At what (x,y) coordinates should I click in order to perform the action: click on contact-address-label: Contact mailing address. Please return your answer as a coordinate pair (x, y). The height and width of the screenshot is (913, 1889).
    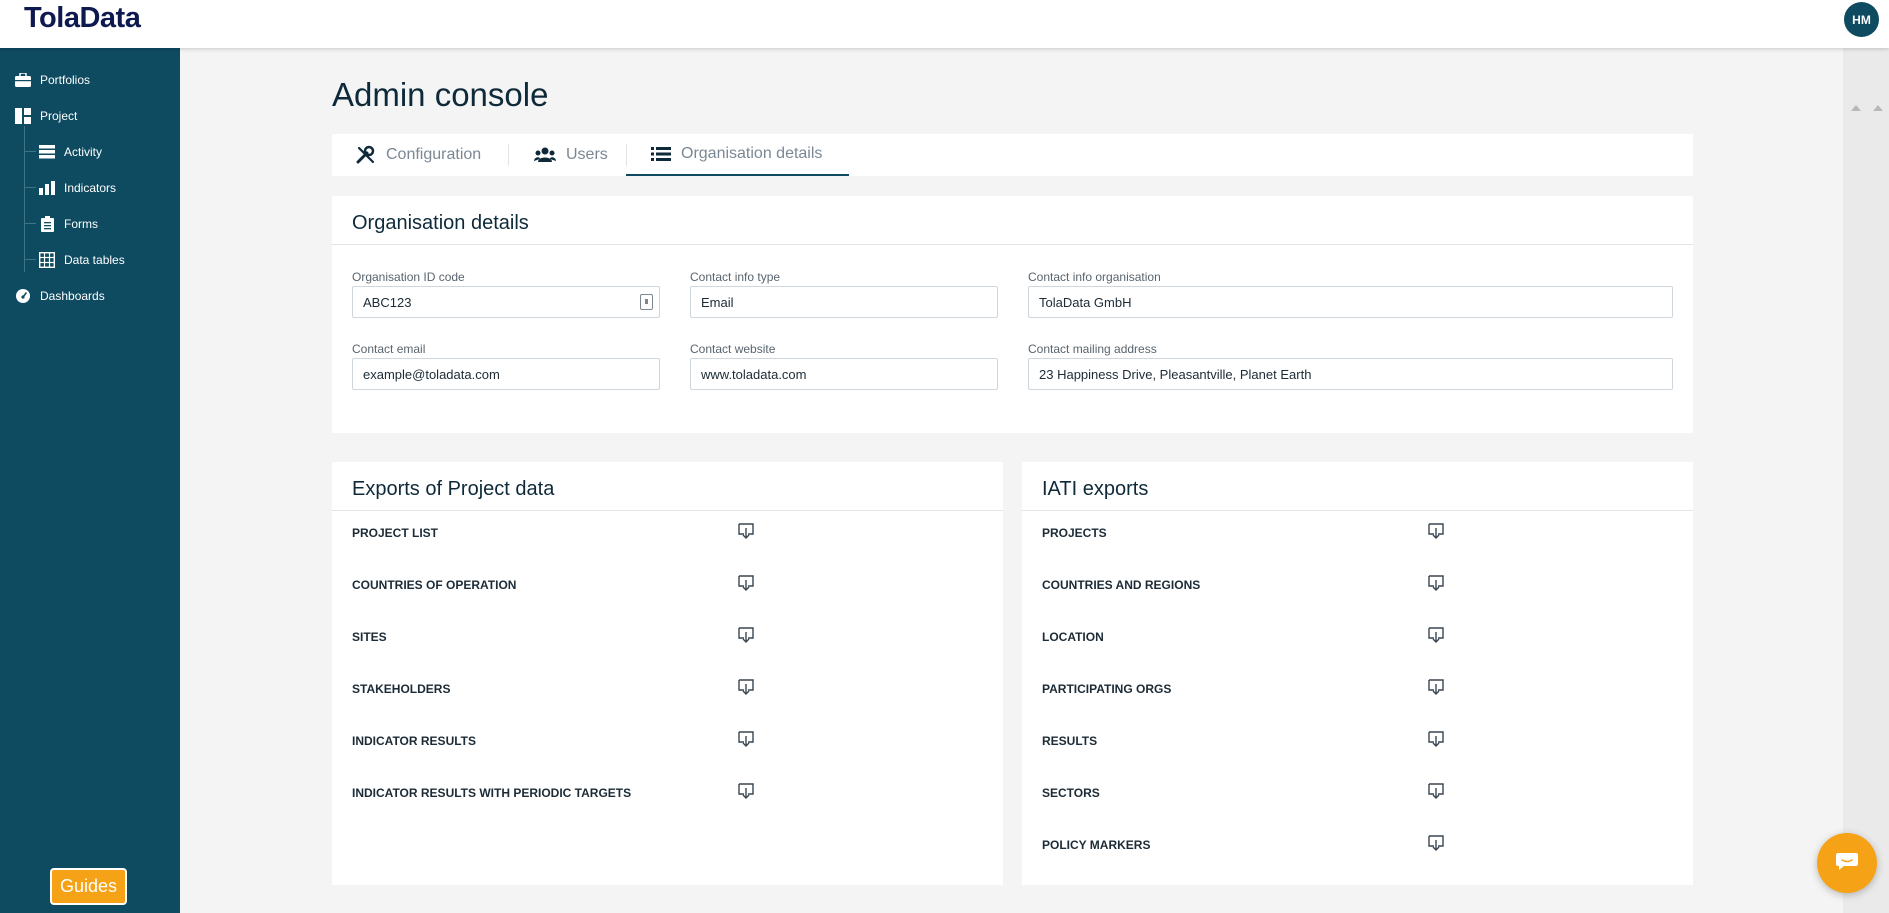
    Looking at the image, I should click on (1092, 349).